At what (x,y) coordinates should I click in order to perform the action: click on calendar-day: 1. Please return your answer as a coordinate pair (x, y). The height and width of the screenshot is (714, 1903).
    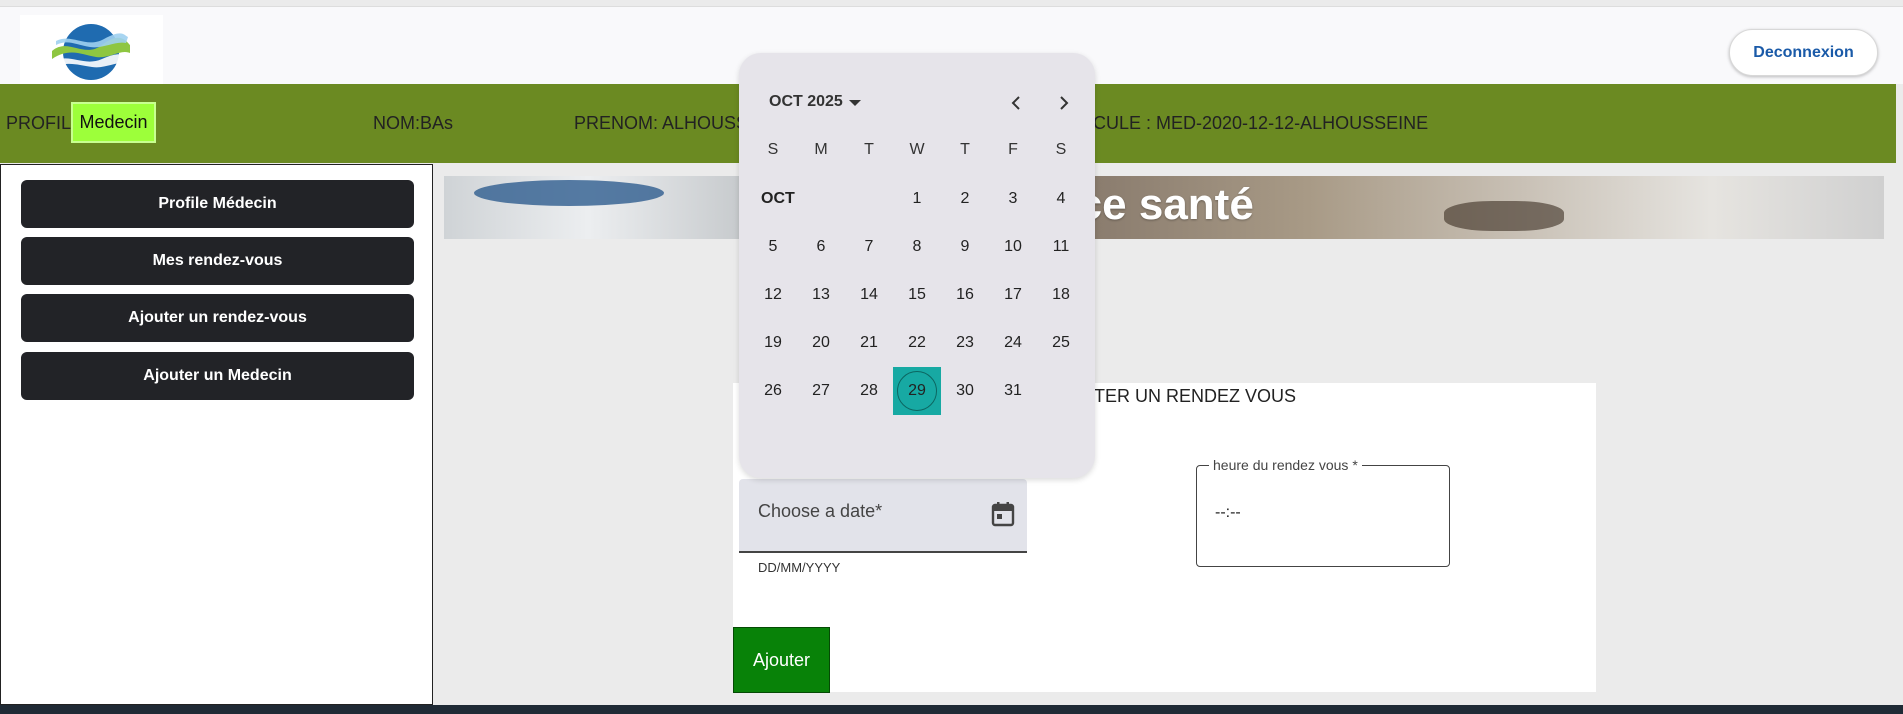
    Looking at the image, I should click on (917, 199).